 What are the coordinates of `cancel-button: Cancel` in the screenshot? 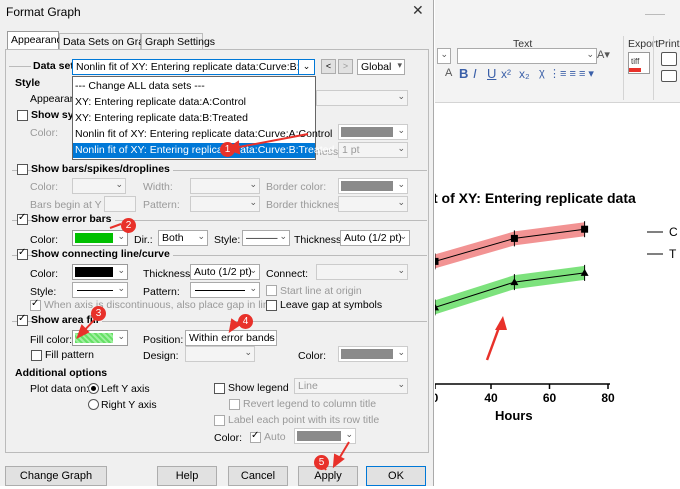 It's located at (258, 476).